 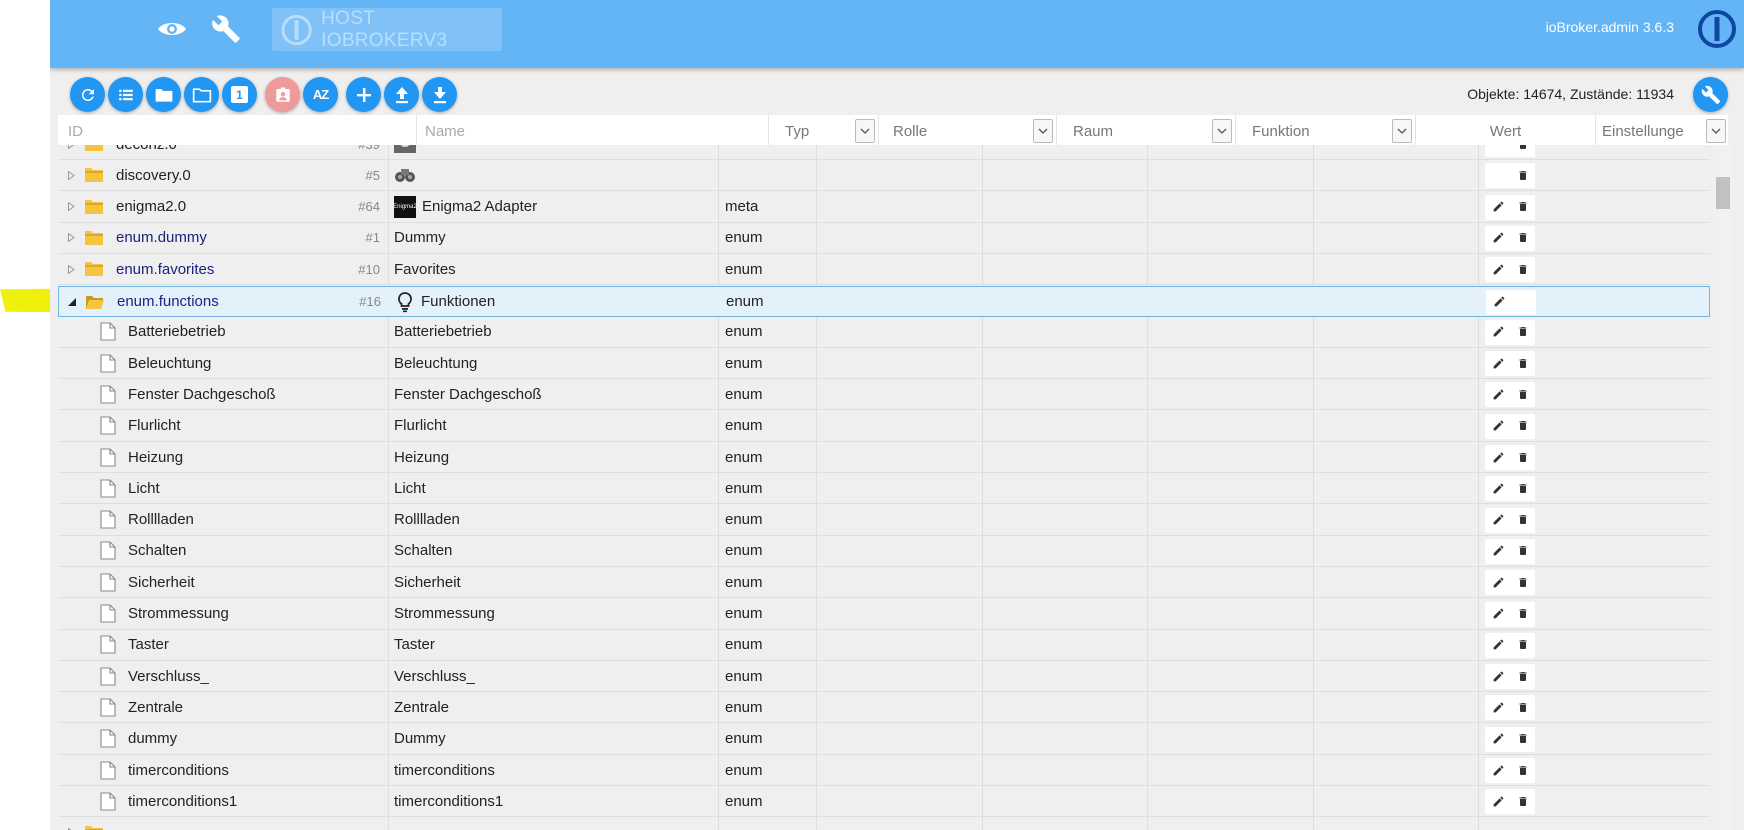 I want to click on id-cell: Strommessung, so click(x=240, y=614).